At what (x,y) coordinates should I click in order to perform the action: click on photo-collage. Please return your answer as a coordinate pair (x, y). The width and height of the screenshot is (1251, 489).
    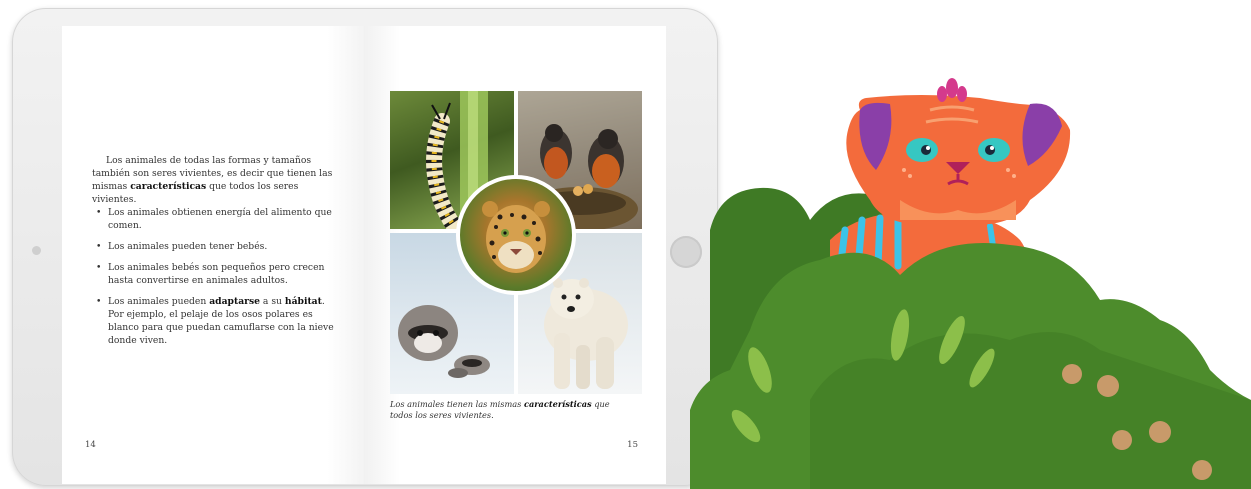
    Looking at the image, I should click on (516, 242).